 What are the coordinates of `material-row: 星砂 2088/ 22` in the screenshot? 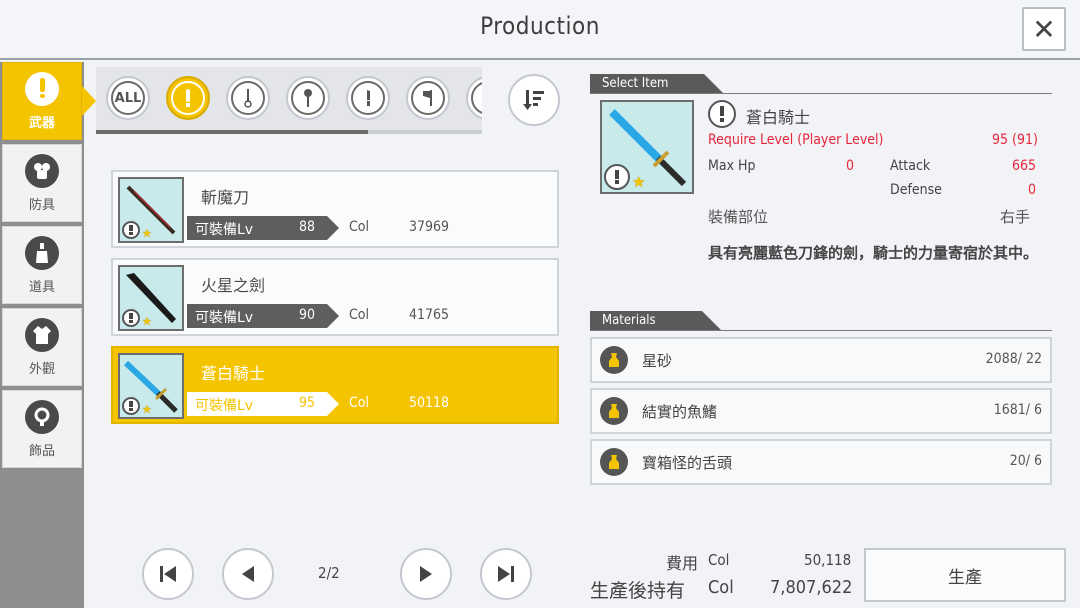 It's located at (821, 360).